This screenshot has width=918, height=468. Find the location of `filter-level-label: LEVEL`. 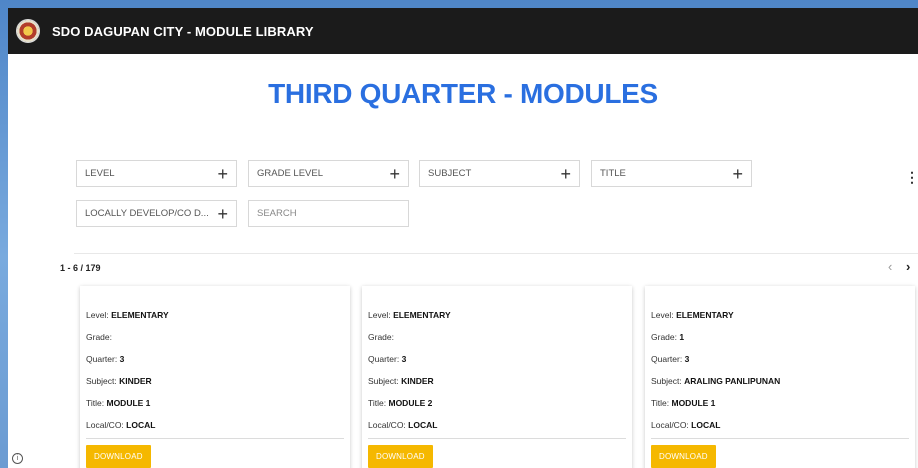

filter-level-label: LEVEL is located at coordinates (100, 173).